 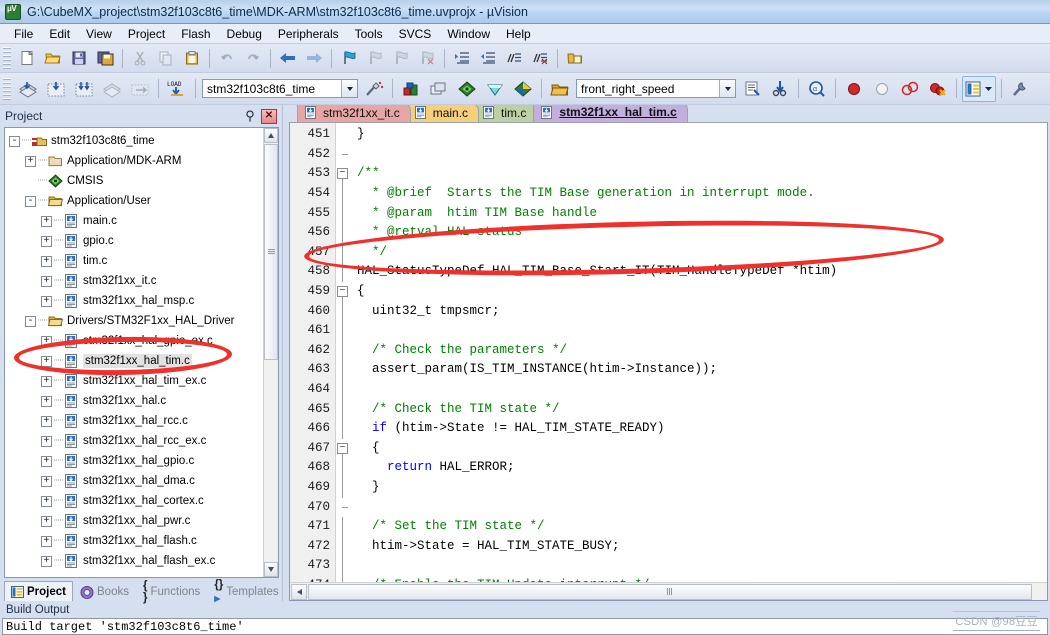 What do you see at coordinates (299, 591) in the screenshot?
I see `scroll-left-icon` at bounding box center [299, 591].